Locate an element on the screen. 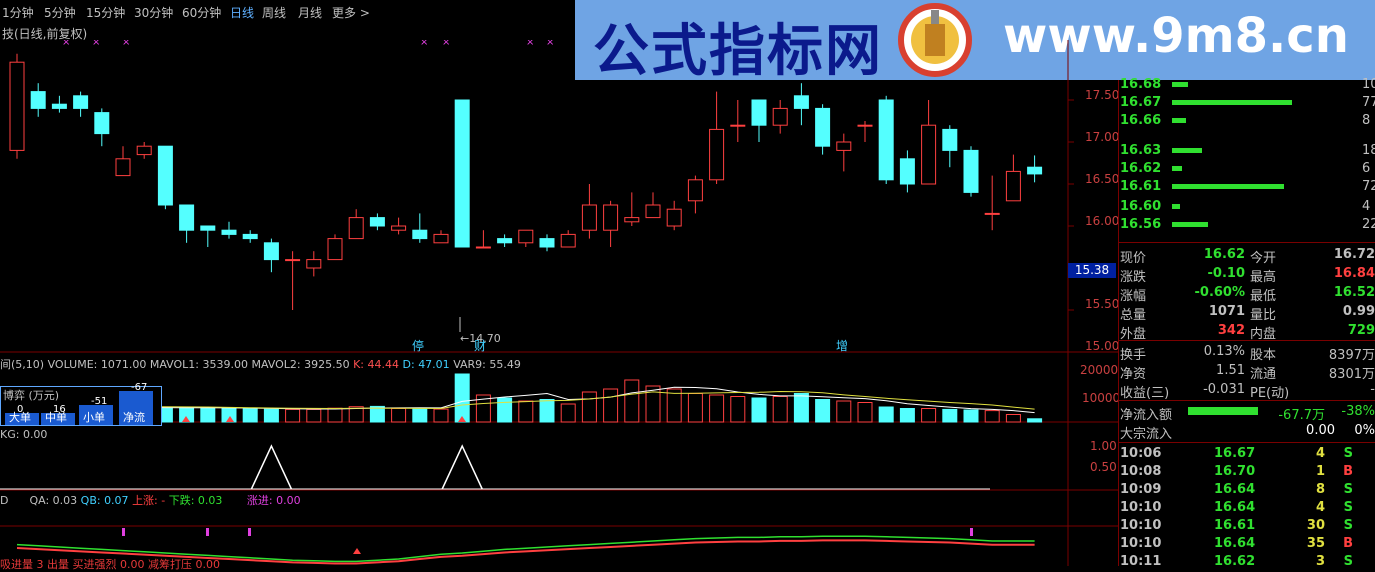  tick-volume: 1 is located at coordinates (1320, 471).